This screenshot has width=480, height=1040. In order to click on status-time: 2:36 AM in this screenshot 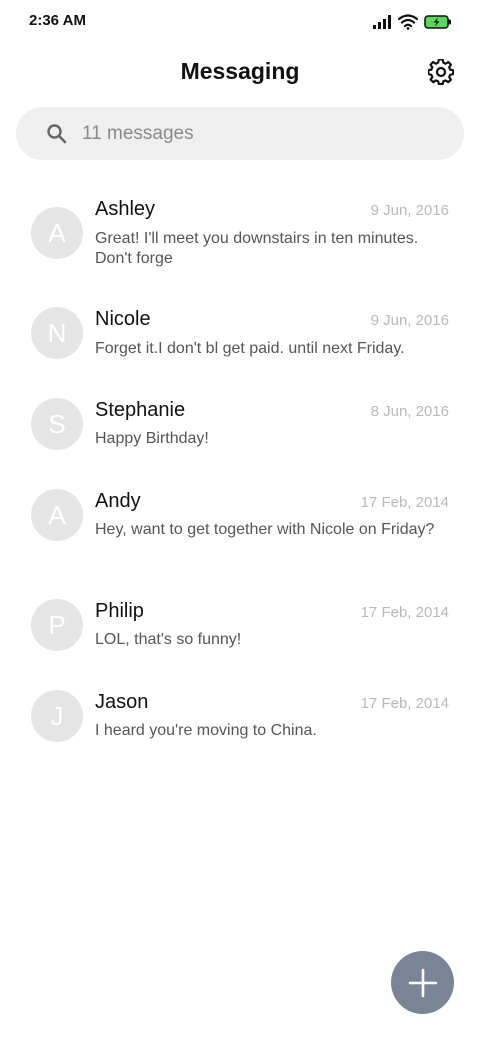, I will do `click(57, 20)`.